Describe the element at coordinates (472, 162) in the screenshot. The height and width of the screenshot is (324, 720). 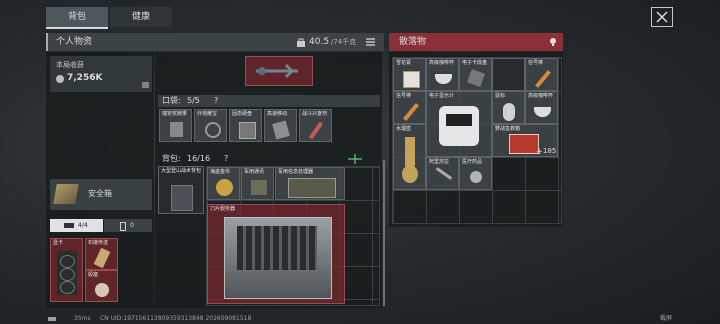
I see `item-label: 医疗药品` at that location.